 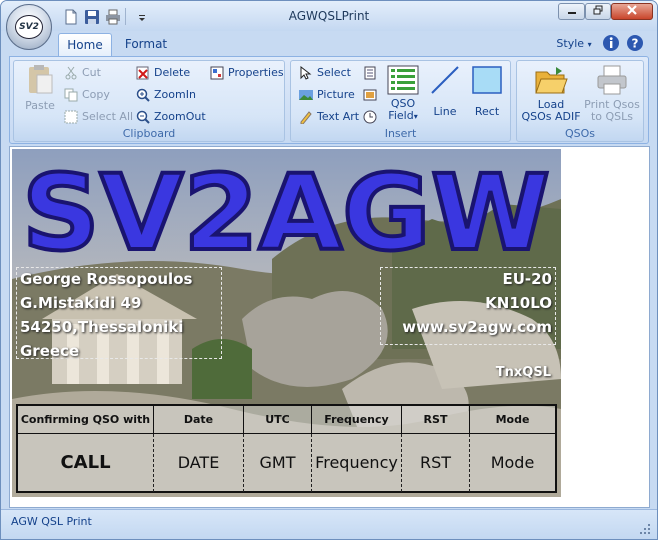 What do you see at coordinates (645, 529) in the screenshot?
I see `resize-grip-icon` at bounding box center [645, 529].